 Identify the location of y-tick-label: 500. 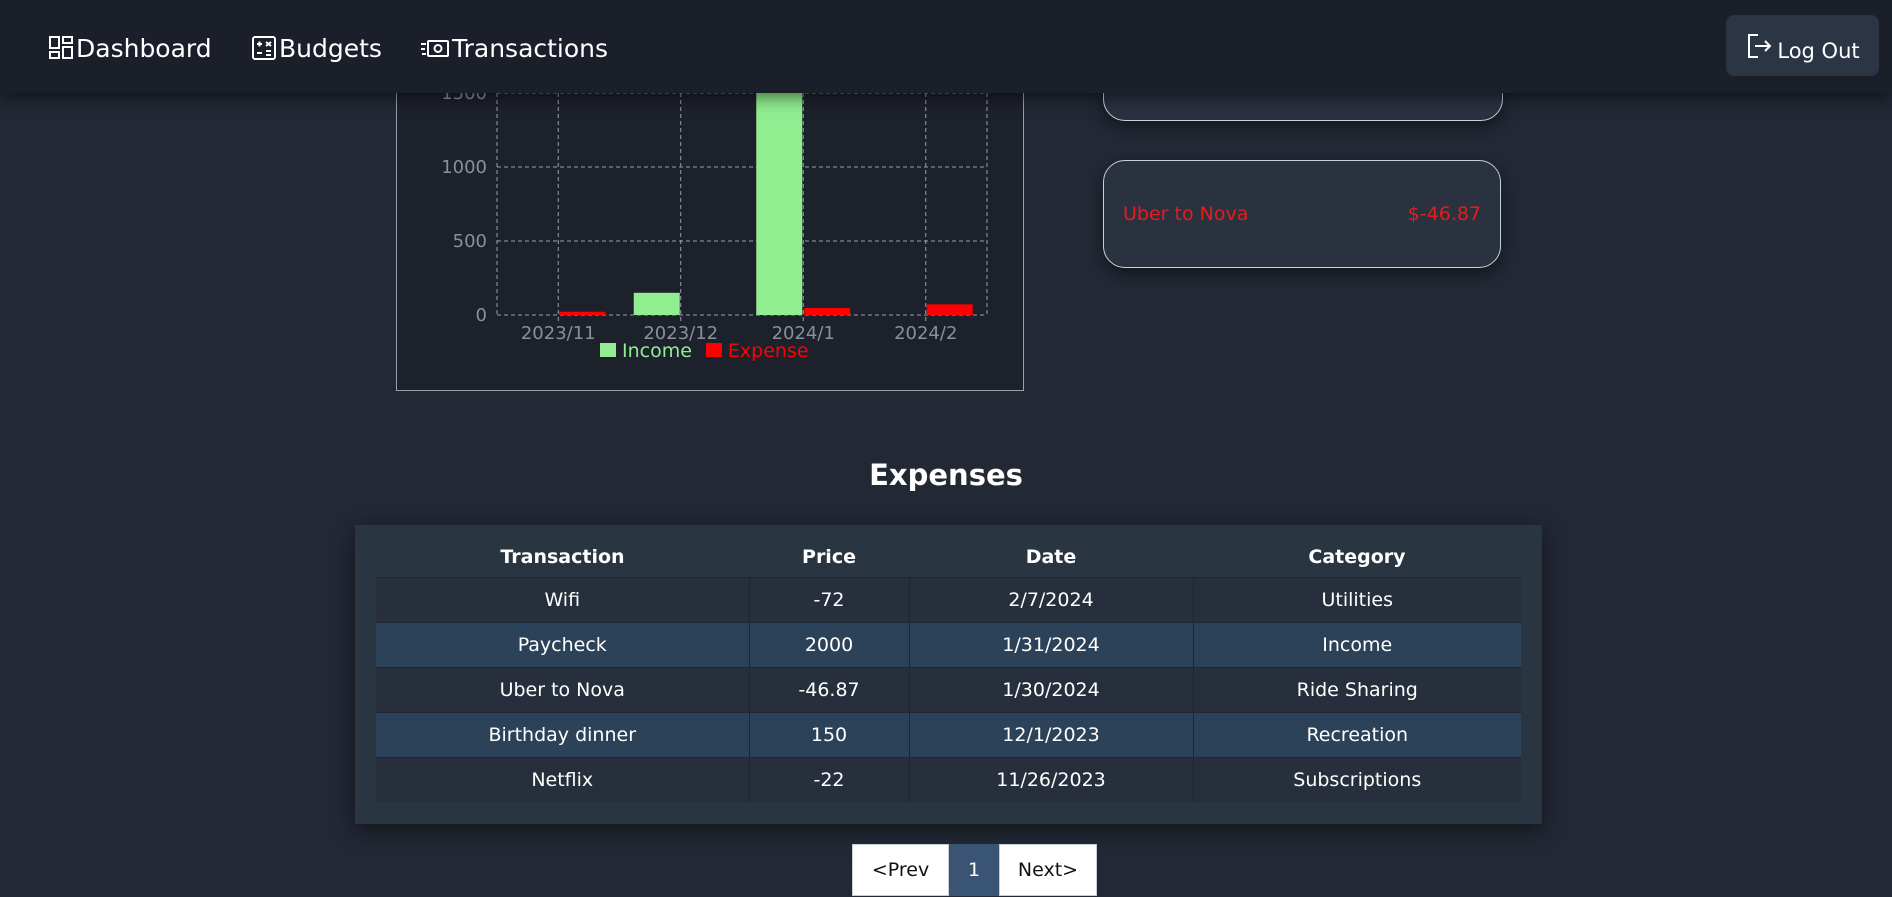
(470, 241).